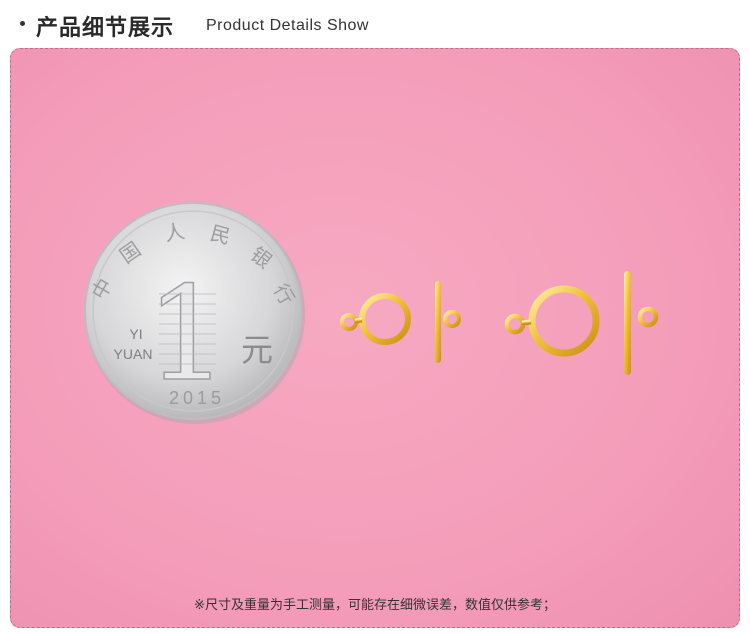 The height and width of the screenshot is (632, 750). Describe the element at coordinates (641, 323) in the screenshot. I see `large-toggle-bar` at that location.